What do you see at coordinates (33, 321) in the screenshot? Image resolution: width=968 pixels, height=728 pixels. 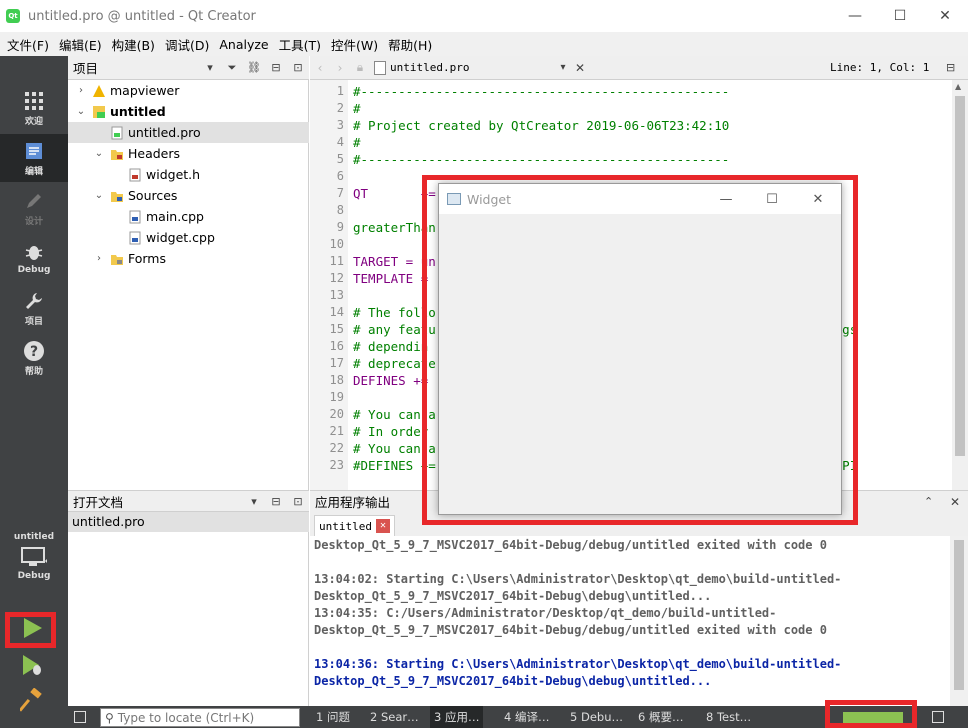 I see `mode-label: 项目` at bounding box center [33, 321].